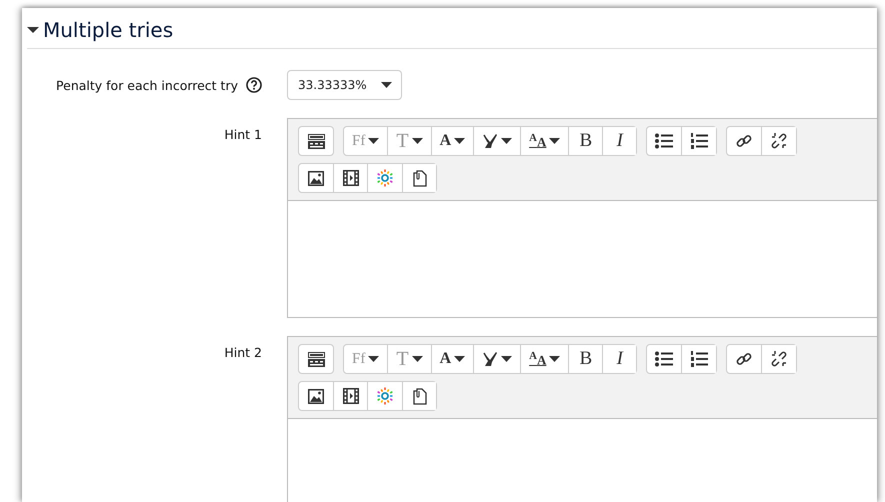 The width and height of the screenshot is (885, 502). Describe the element at coordinates (243, 352) in the screenshot. I see `field-label: Hint 2` at that location.